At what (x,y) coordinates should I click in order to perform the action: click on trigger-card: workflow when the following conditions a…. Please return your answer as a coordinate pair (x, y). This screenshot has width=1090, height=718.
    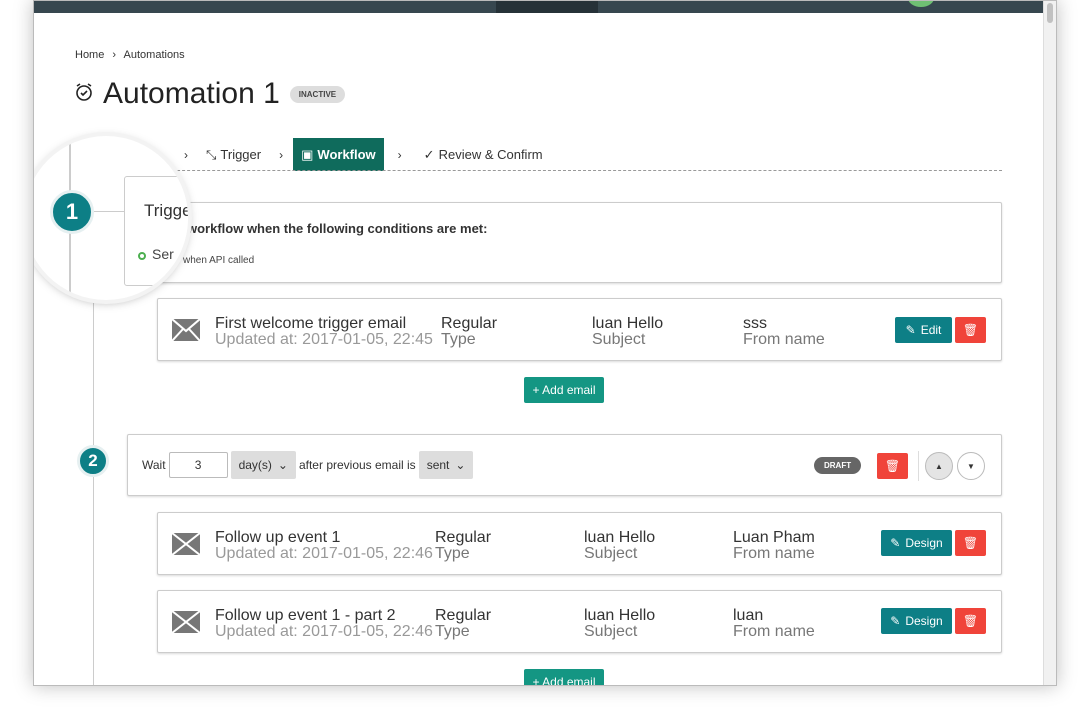
    Looking at the image, I should click on (563, 242).